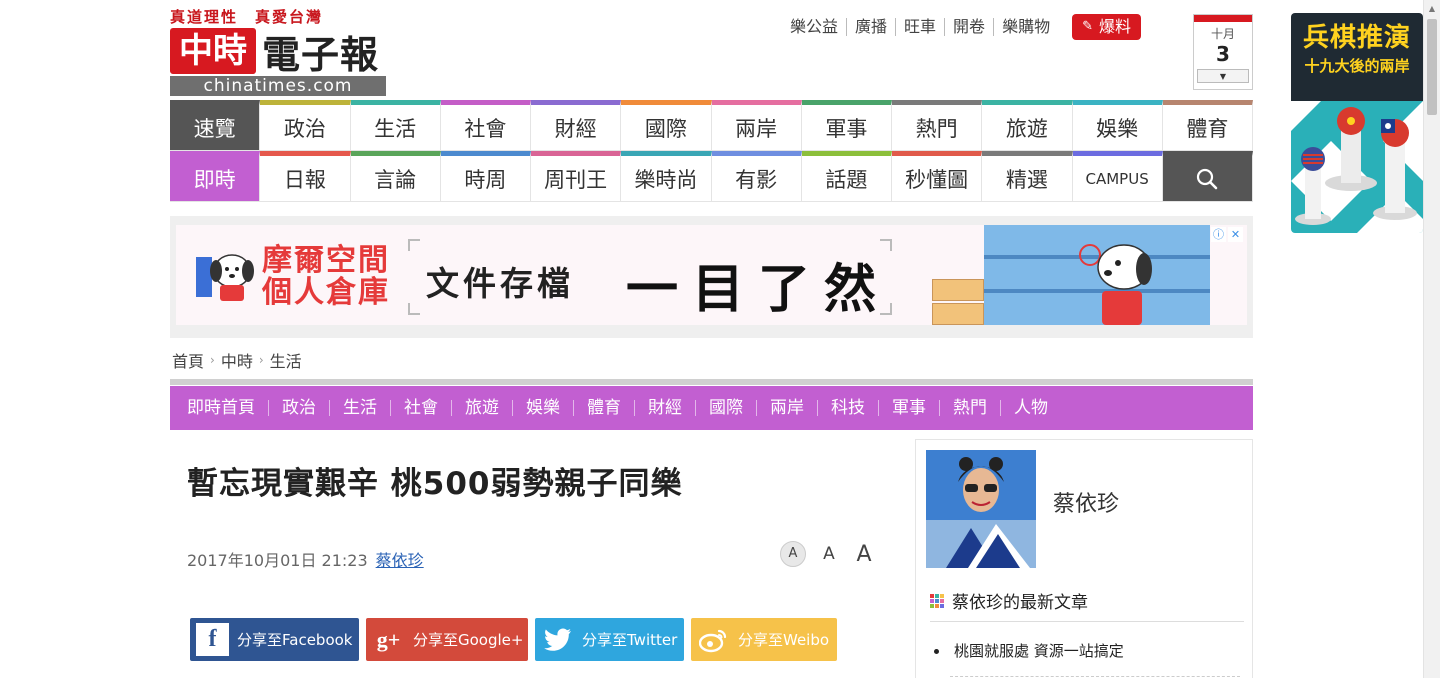 This screenshot has height=678, width=1440. What do you see at coordinates (1117, 176) in the screenshot?
I see `nav-campus: CAMPUS` at bounding box center [1117, 176].